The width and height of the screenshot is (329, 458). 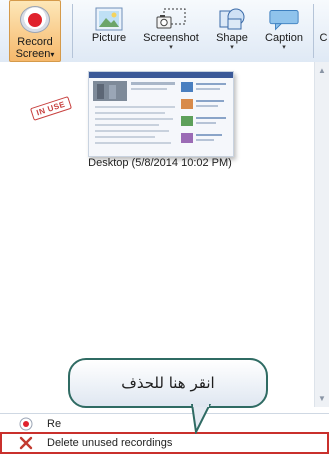 What do you see at coordinates (232, 38) in the screenshot?
I see `shape-label: Shape` at bounding box center [232, 38].